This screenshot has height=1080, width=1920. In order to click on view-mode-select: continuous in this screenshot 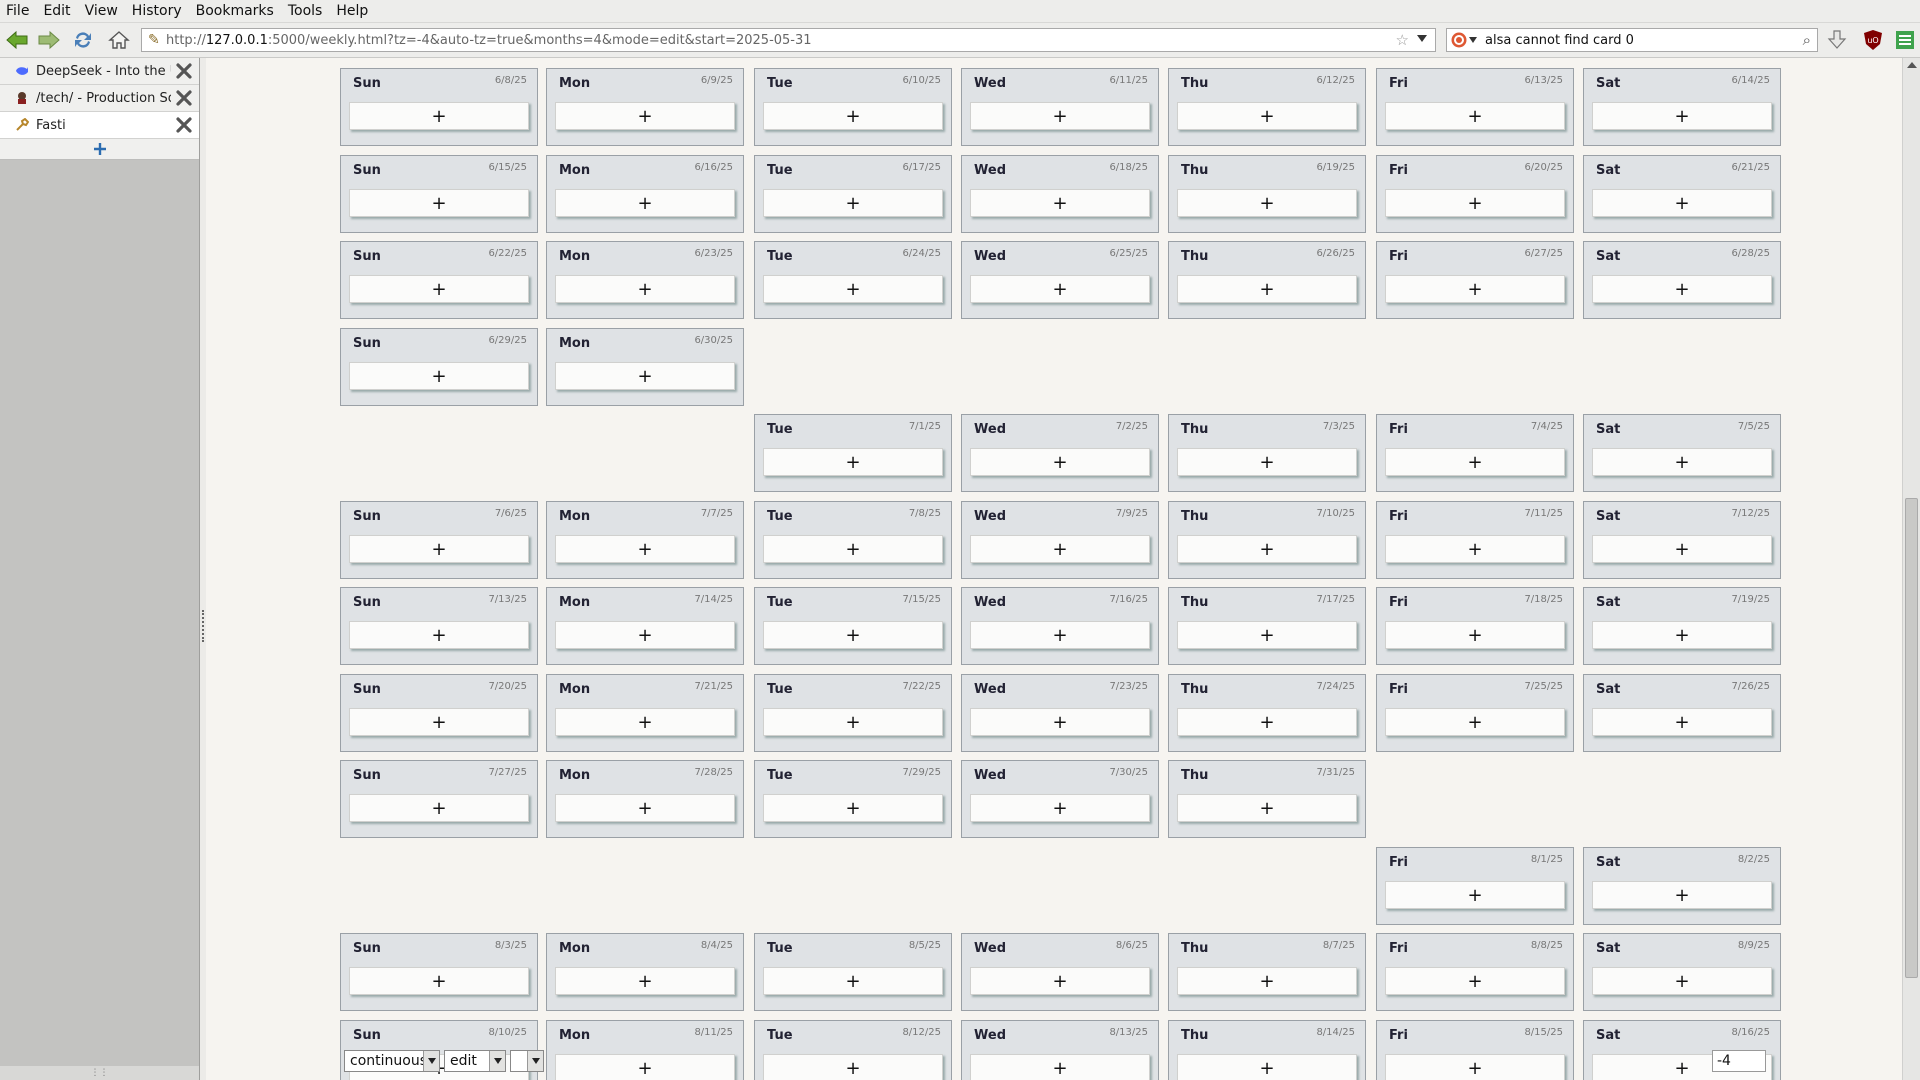, I will do `click(392, 1061)`.